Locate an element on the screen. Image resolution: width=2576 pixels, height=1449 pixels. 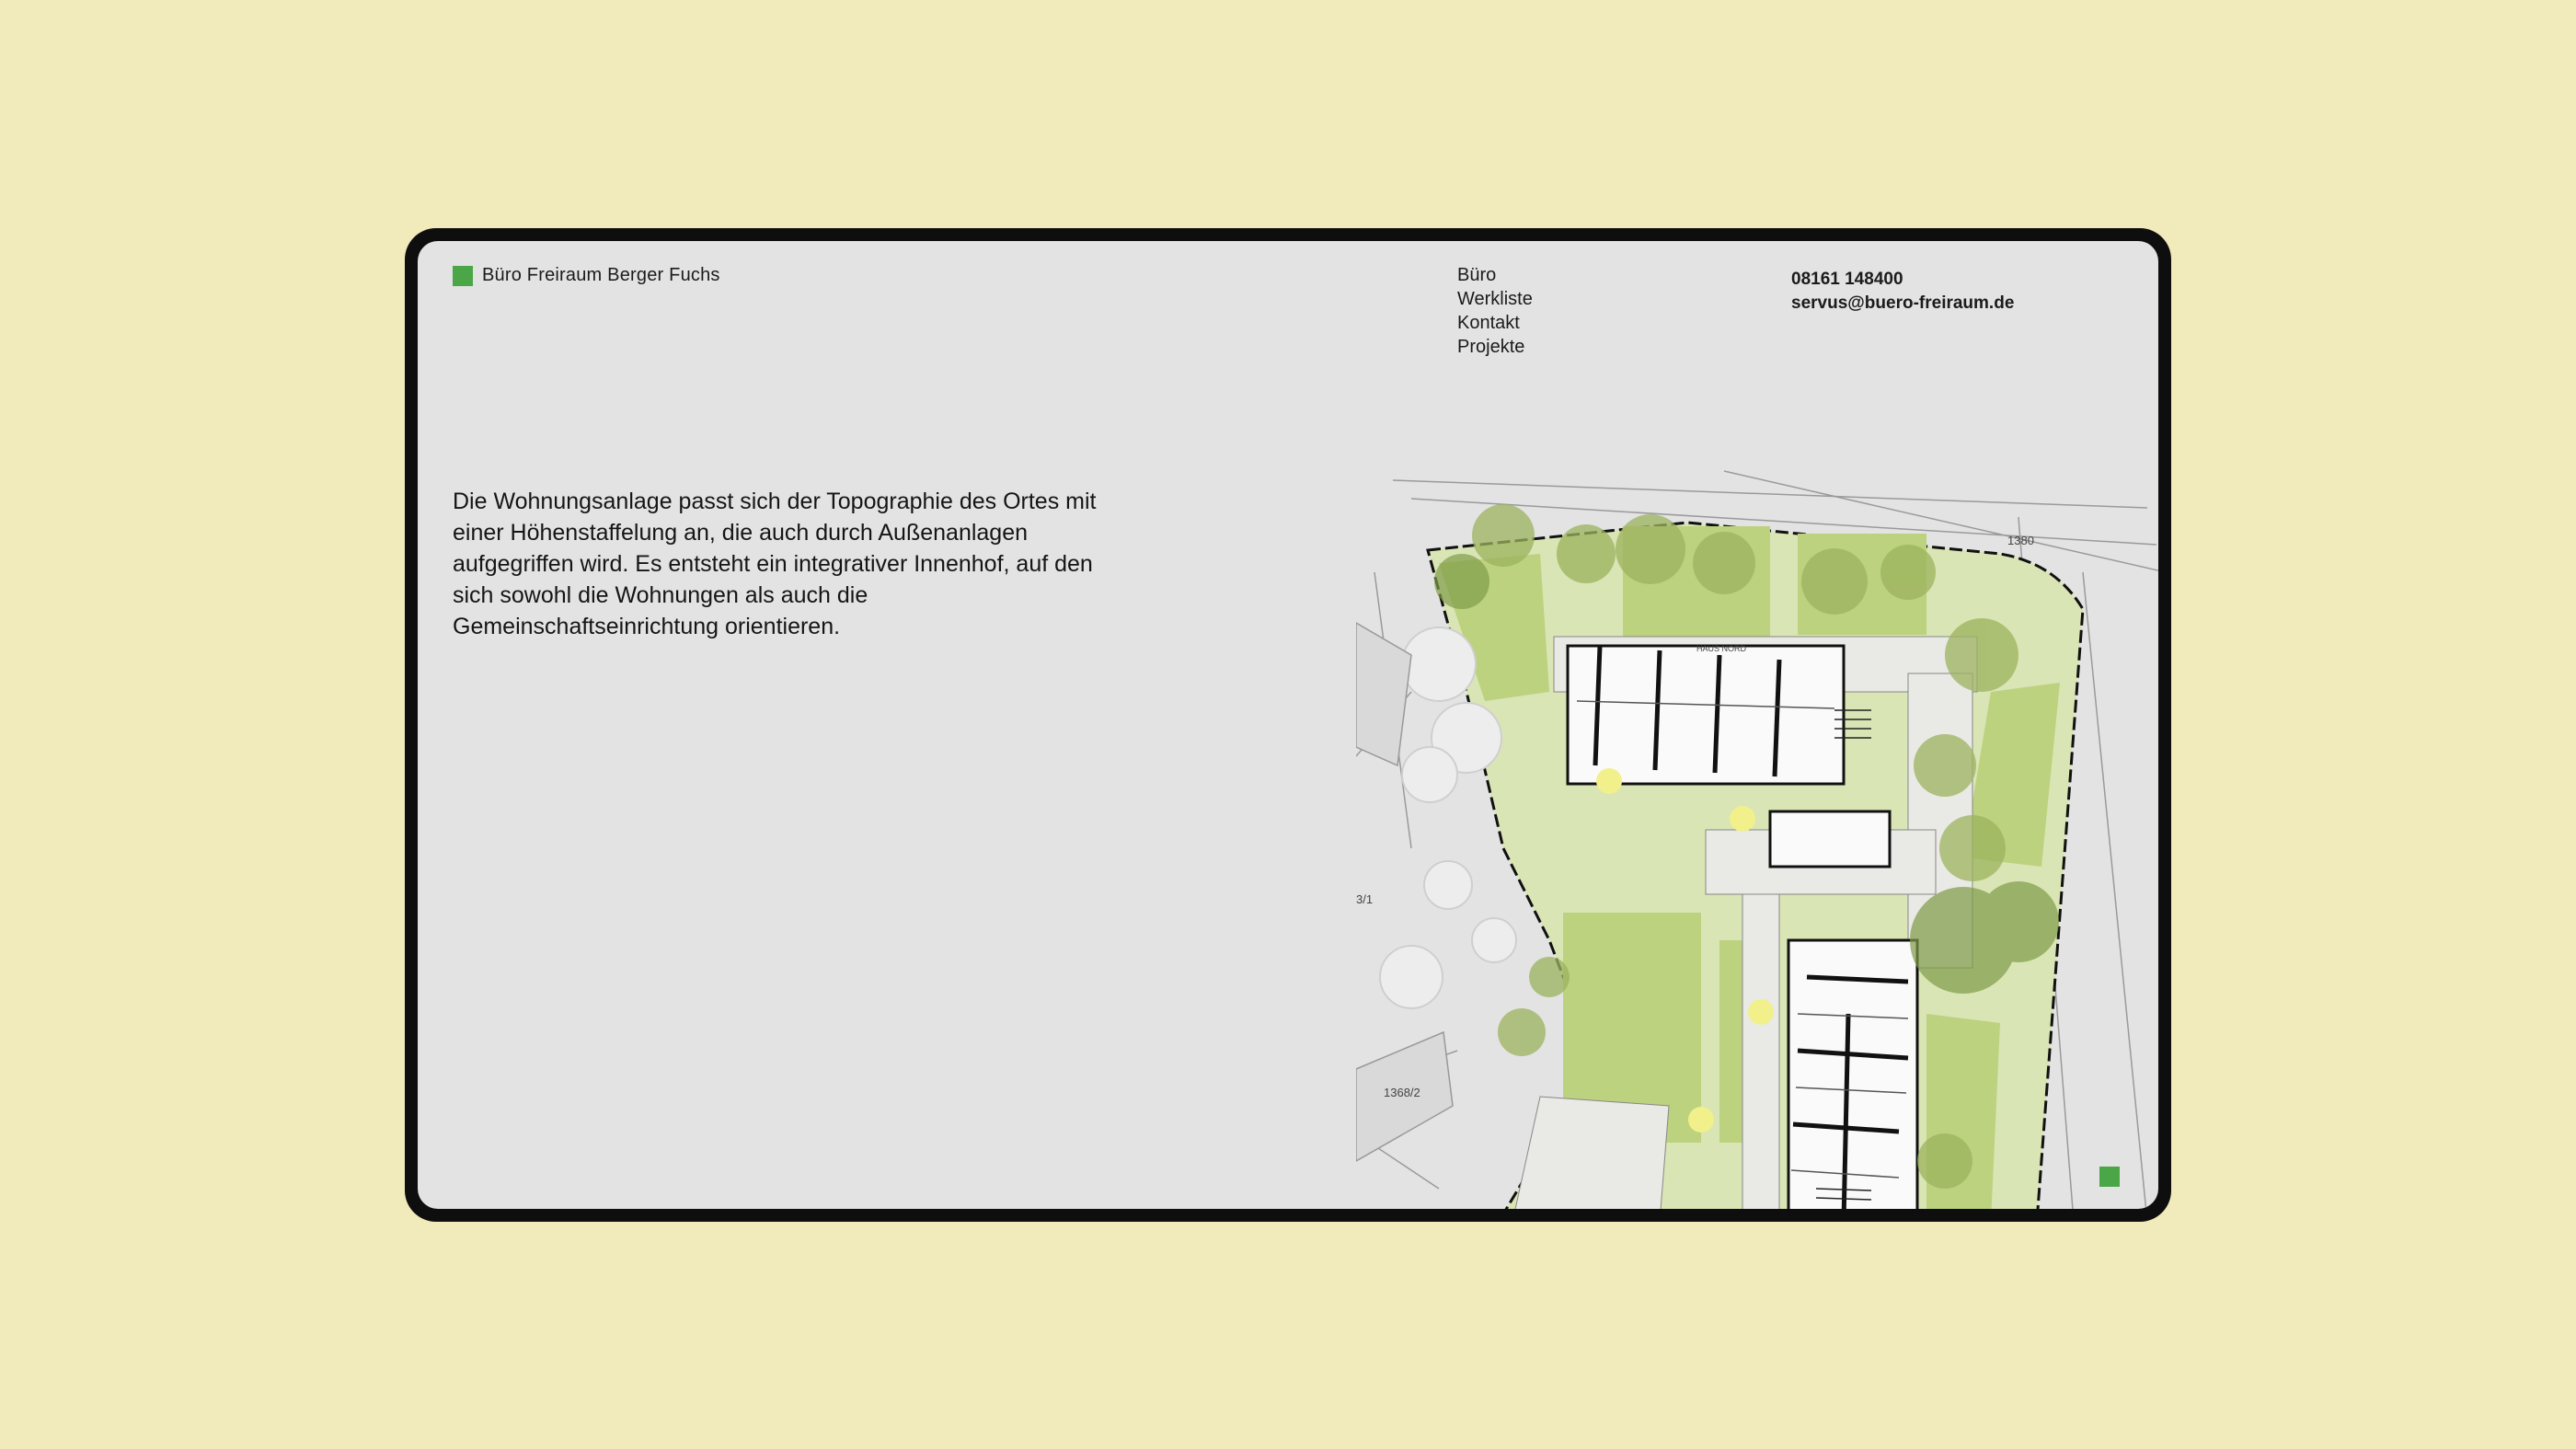
brand-name: Büro Freiraum Berger Fuchs is located at coordinates (601, 275).